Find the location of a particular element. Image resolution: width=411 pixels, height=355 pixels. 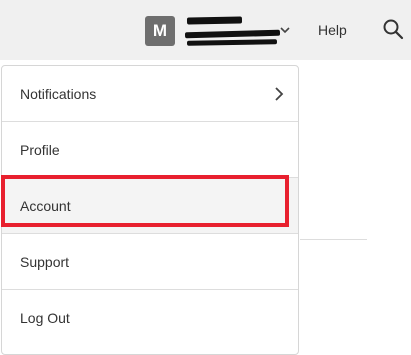

menu-item-label: Log Out is located at coordinates (45, 318).